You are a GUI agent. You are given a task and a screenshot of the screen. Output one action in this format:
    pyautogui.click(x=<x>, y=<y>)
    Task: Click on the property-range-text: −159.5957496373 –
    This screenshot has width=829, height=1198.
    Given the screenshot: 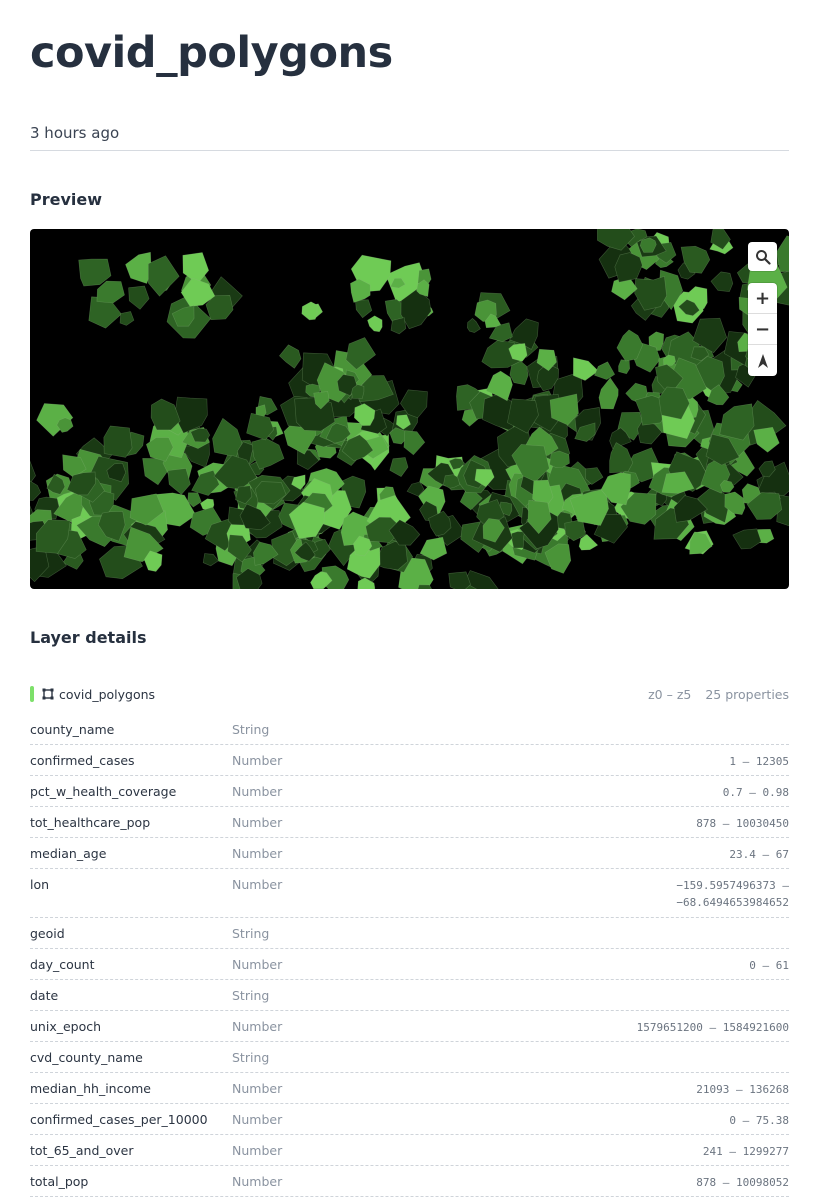 What is the action you would take?
    pyautogui.click(x=732, y=885)
    